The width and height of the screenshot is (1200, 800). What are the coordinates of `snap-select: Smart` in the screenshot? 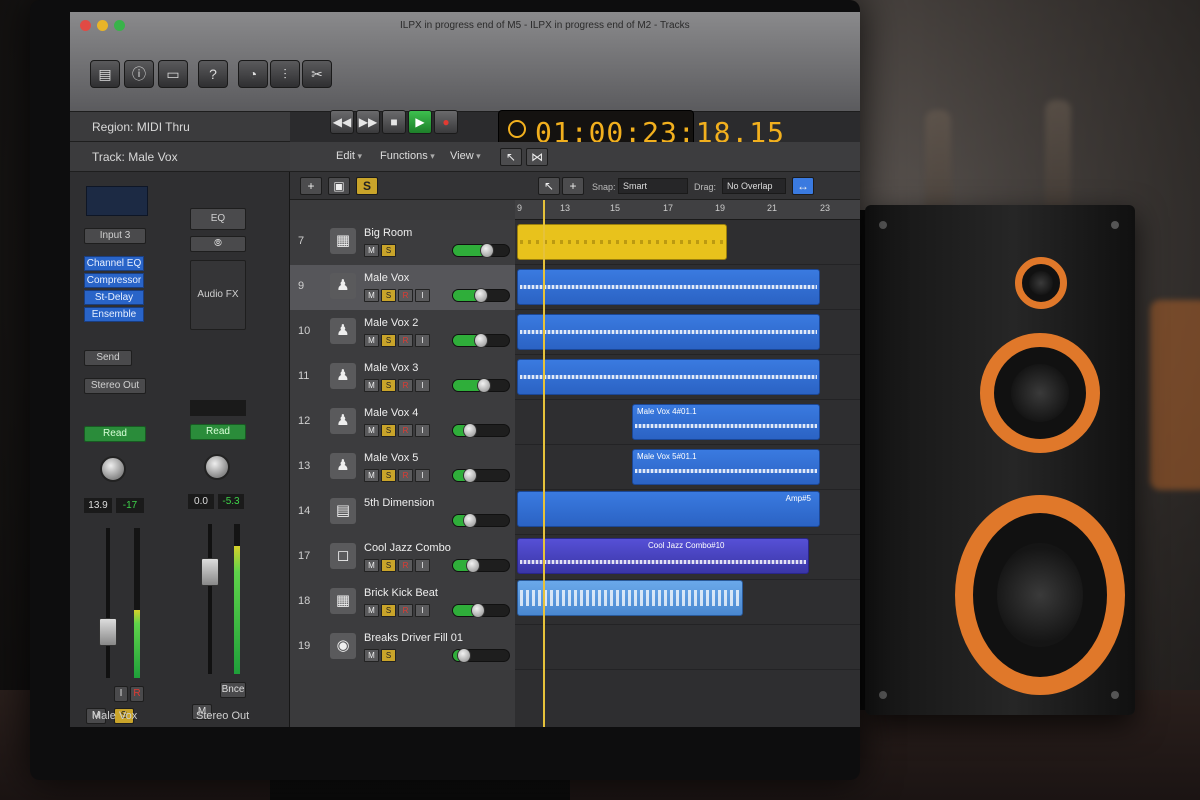 It's located at (653, 186).